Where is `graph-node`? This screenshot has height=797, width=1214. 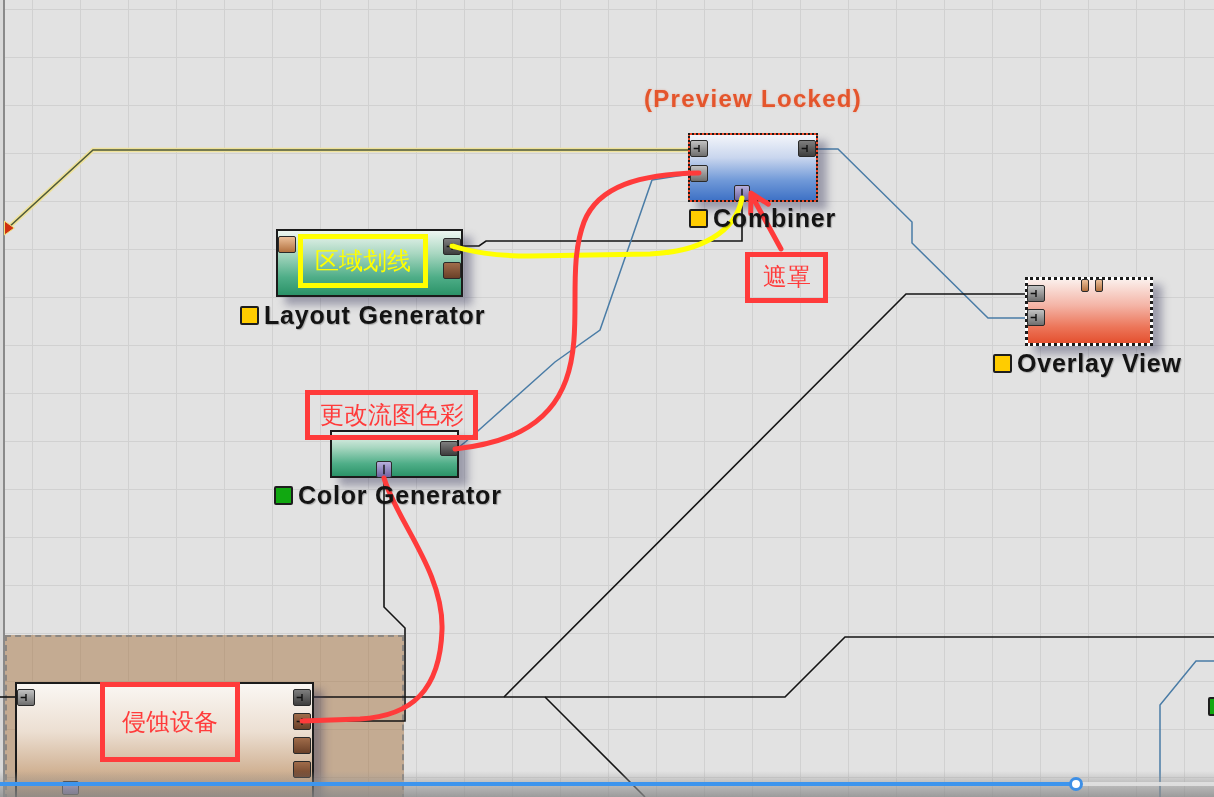 graph-node is located at coordinates (1089, 311).